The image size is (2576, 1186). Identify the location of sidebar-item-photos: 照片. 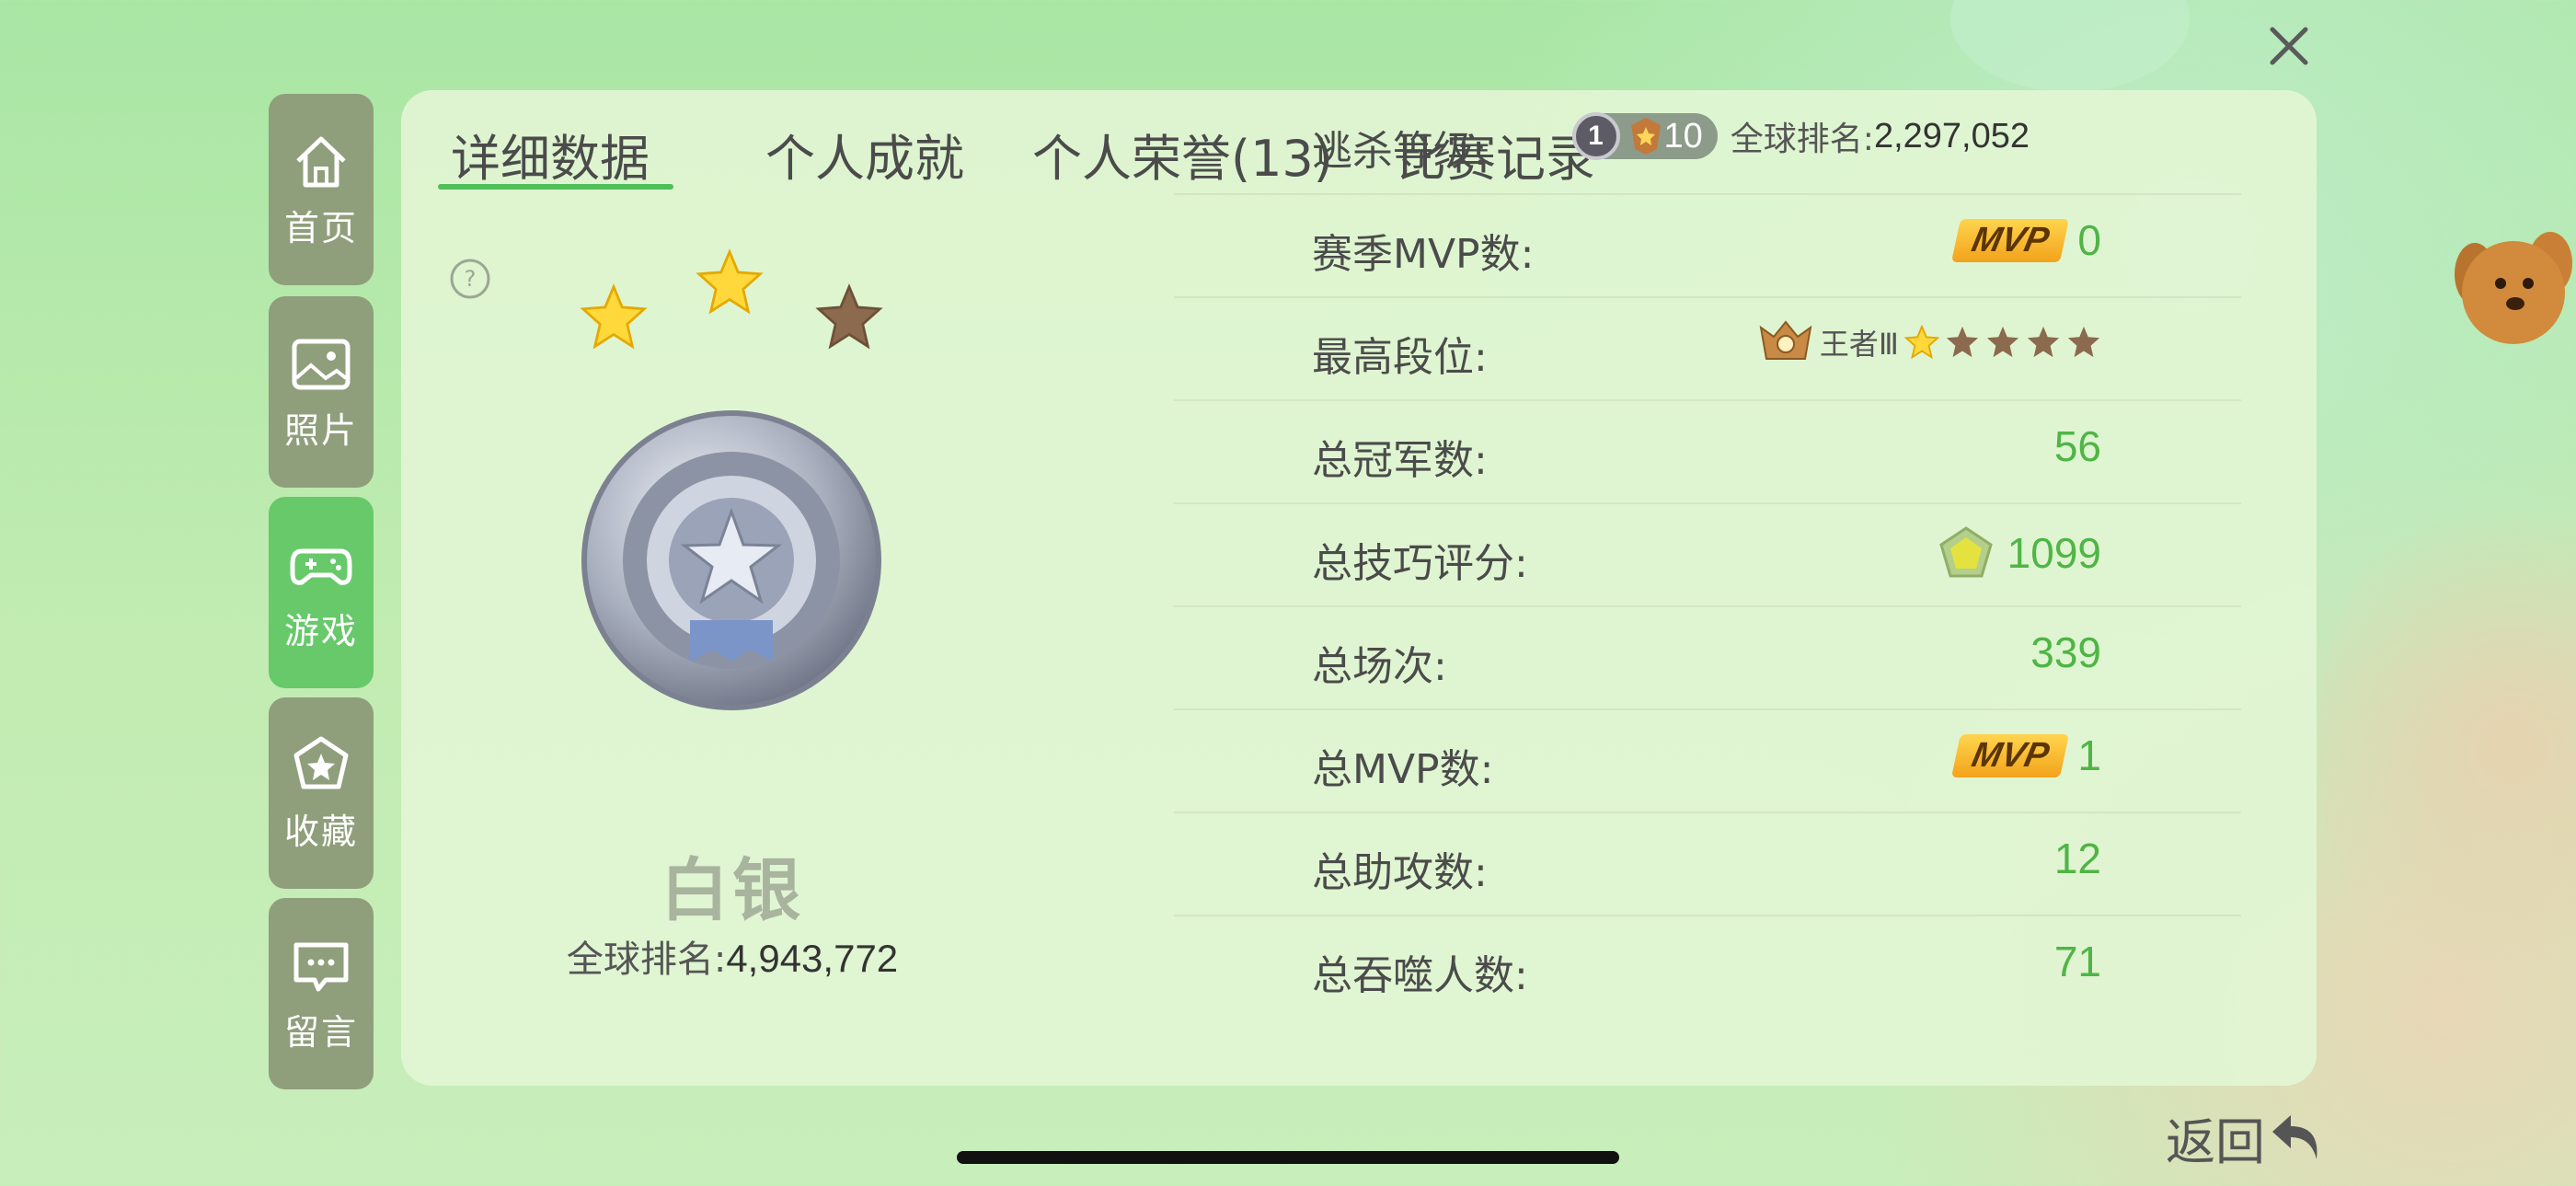
(321, 392).